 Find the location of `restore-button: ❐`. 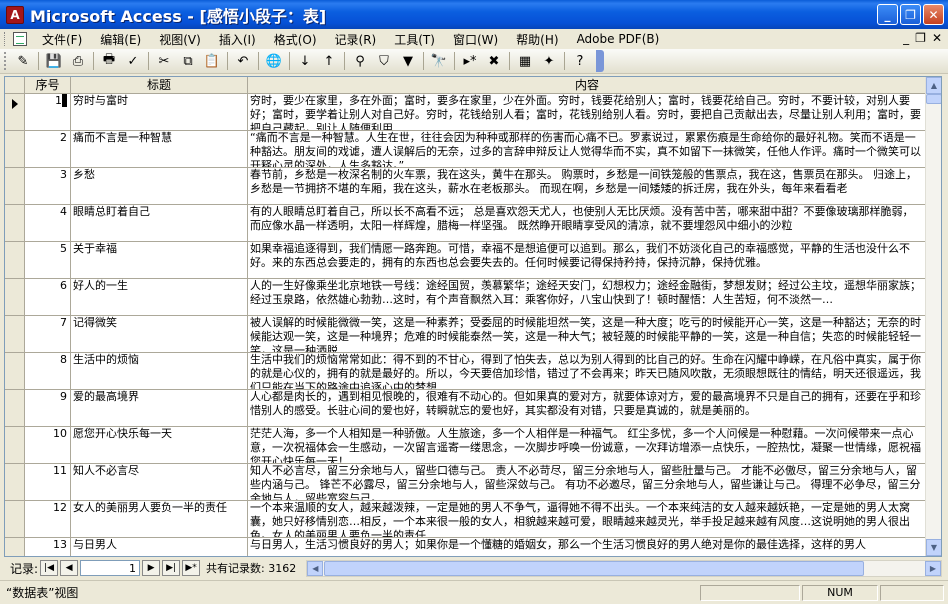

restore-button: ❐ is located at coordinates (910, 14).